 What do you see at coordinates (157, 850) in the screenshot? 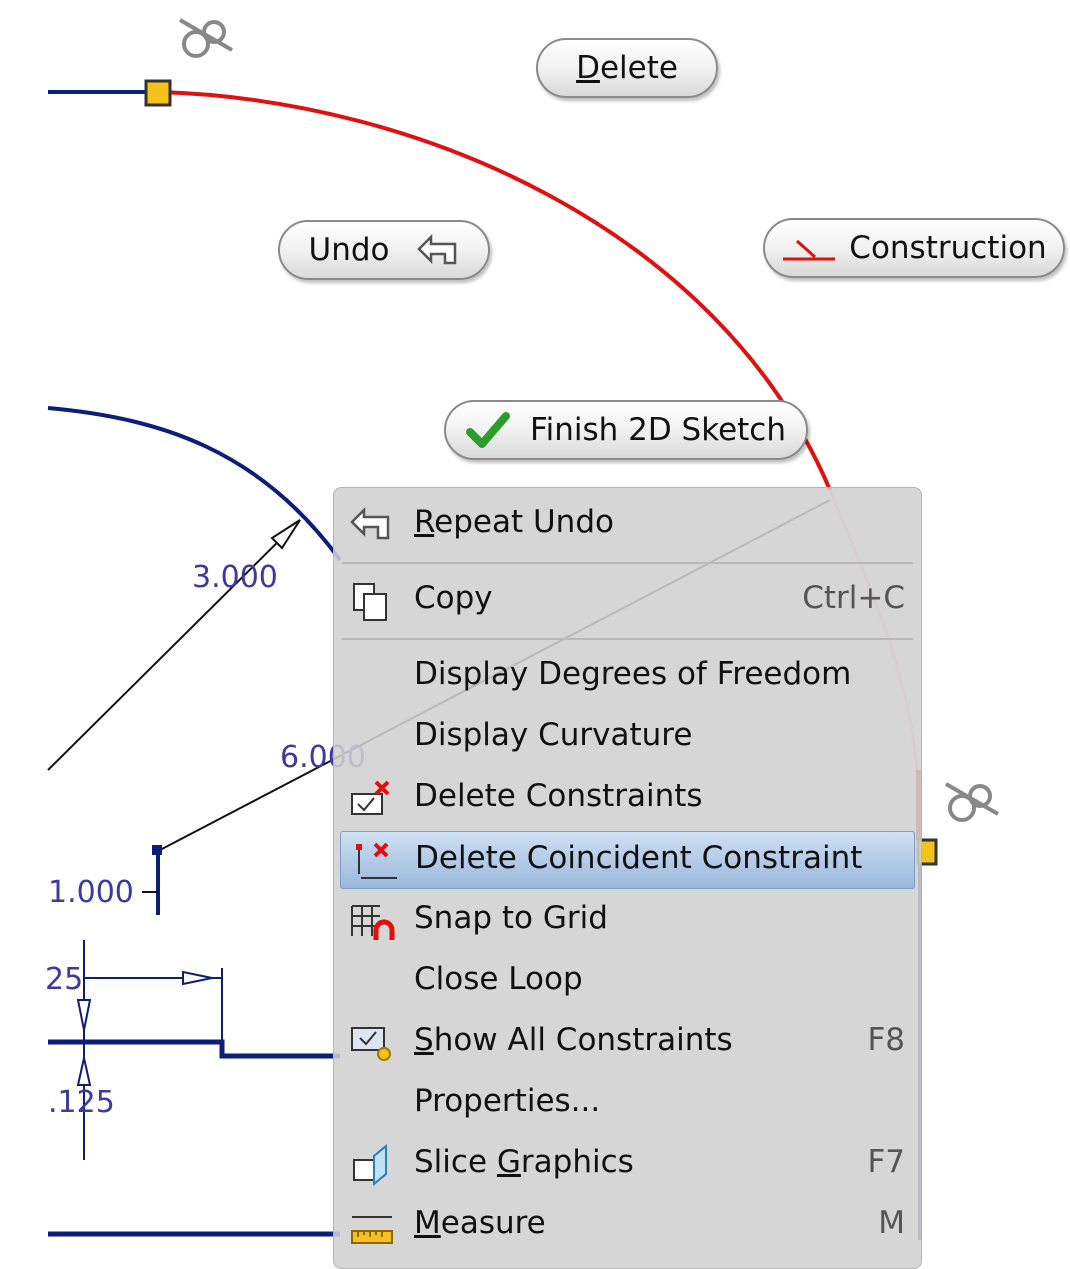
I see `dim-point` at bounding box center [157, 850].